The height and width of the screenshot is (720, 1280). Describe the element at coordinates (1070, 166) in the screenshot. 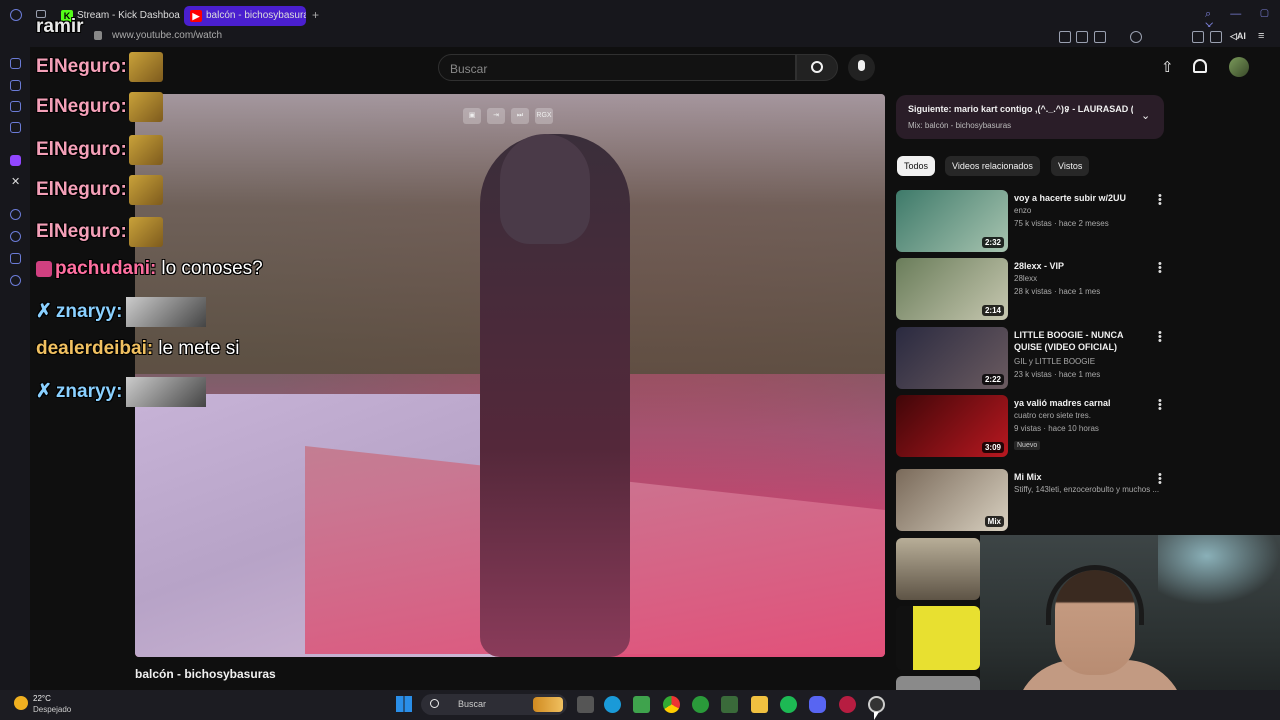

I see `chip-watched: Vistos` at that location.